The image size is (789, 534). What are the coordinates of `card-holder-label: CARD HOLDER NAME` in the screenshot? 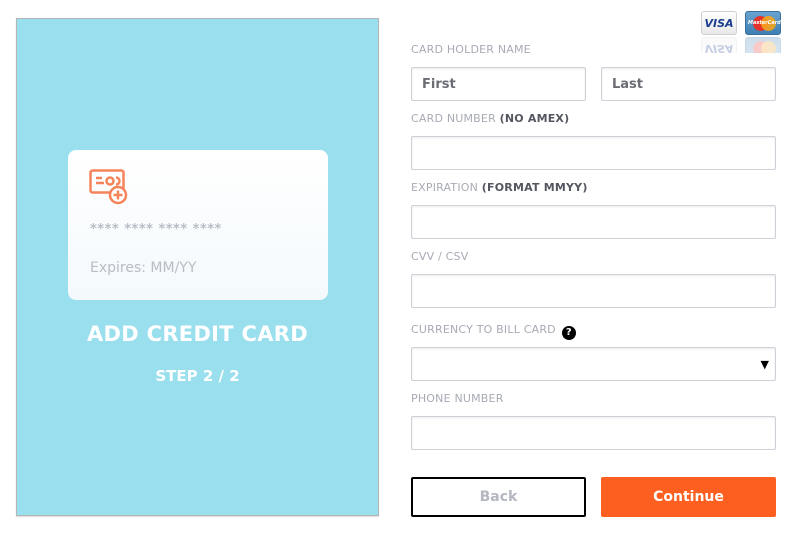 It's located at (471, 49).